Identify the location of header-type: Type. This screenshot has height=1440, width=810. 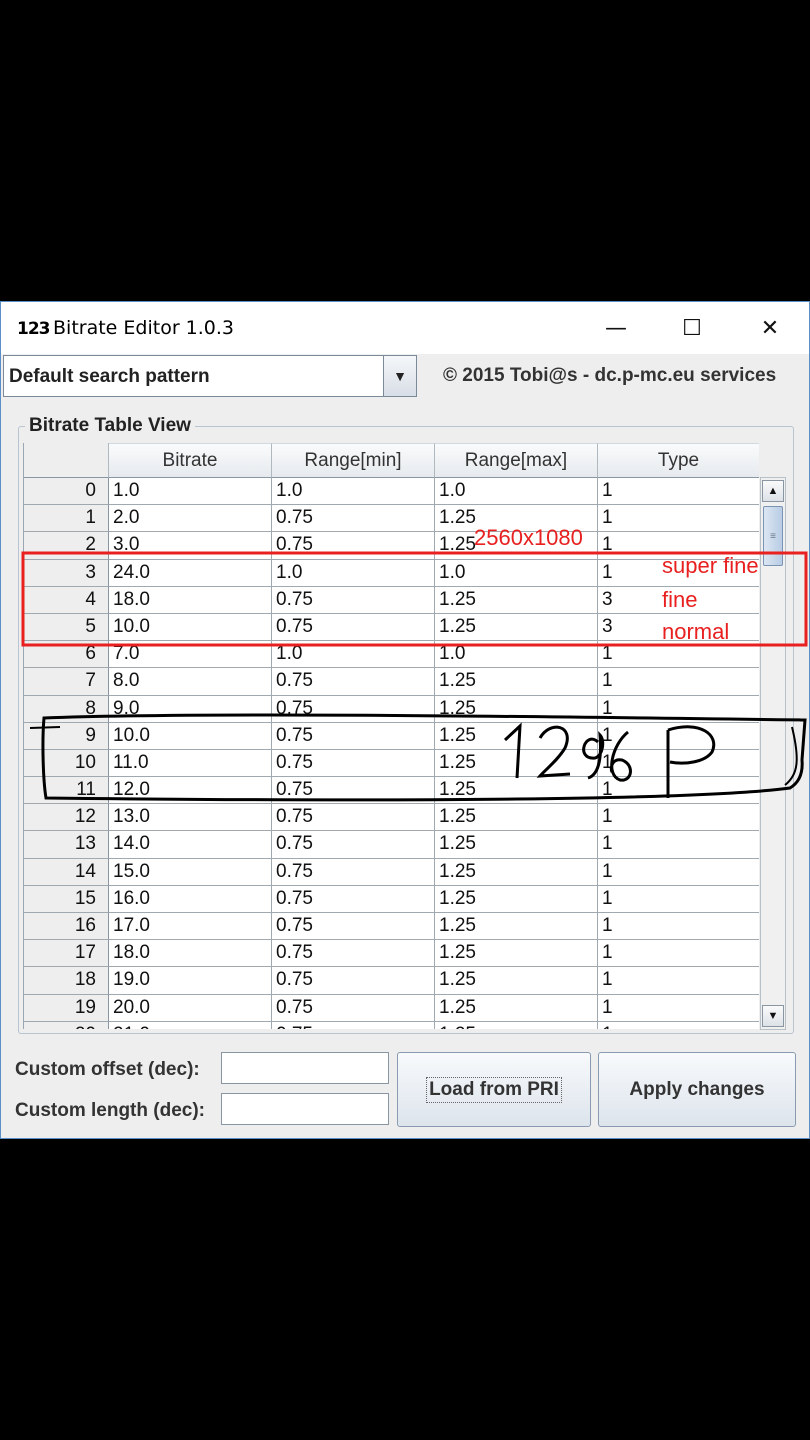
(678, 460).